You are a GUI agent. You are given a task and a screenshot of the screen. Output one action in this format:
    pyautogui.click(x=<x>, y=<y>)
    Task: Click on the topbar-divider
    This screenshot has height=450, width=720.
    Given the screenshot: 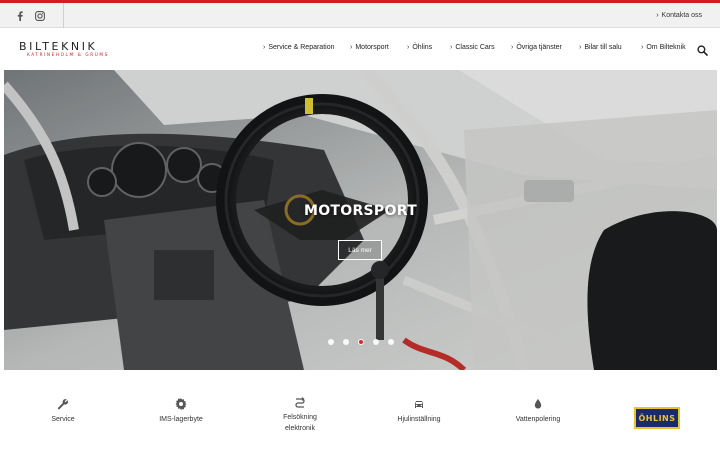 What is the action you would take?
    pyautogui.click(x=63, y=15)
    